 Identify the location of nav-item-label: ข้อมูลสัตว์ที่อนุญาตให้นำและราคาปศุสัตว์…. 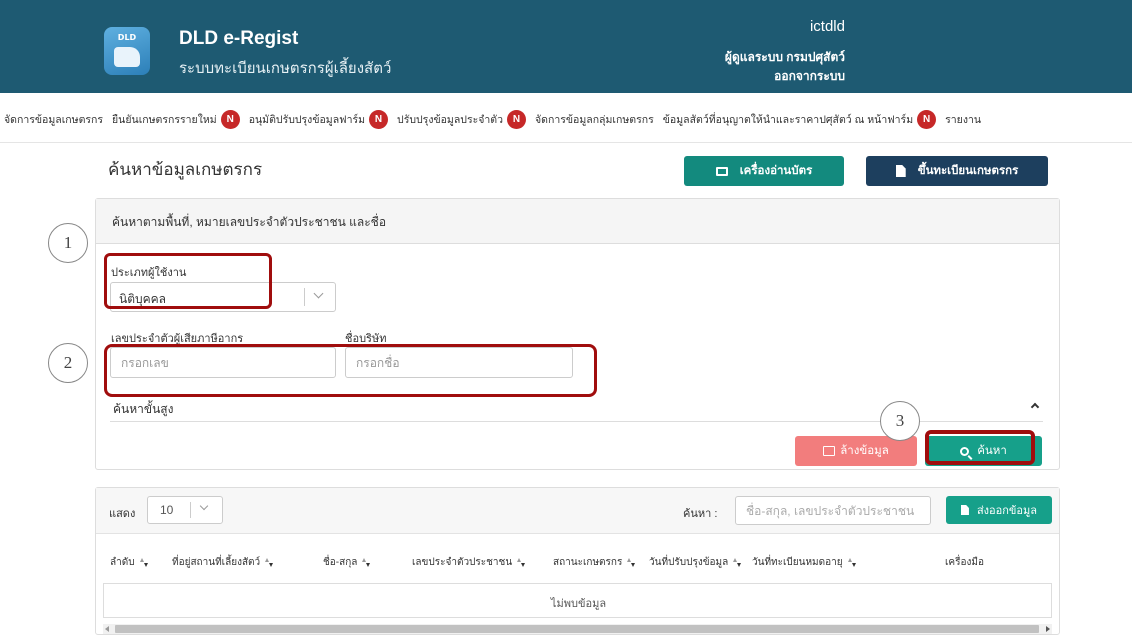
(788, 119).